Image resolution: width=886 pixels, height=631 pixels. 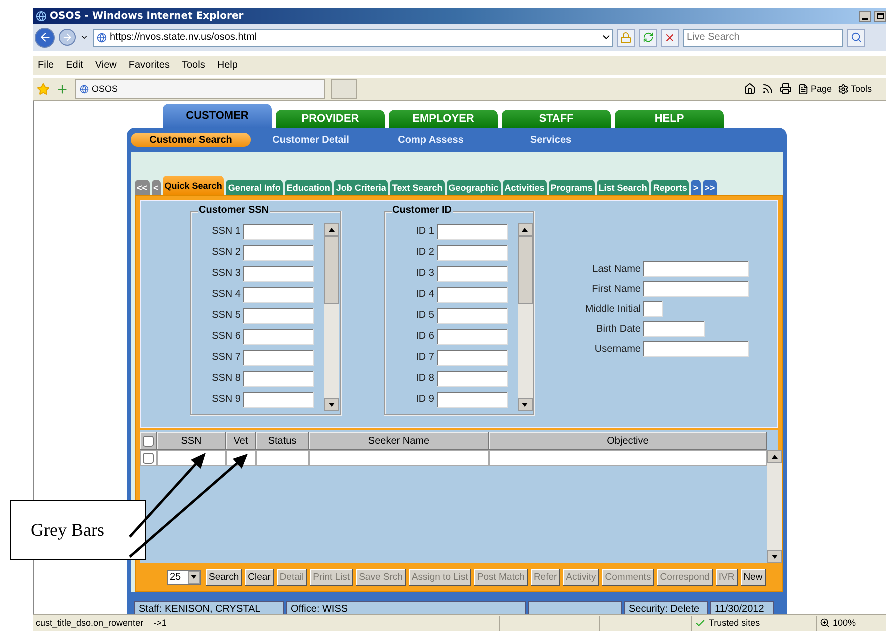 What do you see at coordinates (750, 89) in the screenshot?
I see `home-icon` at bounding box center [750, 89].